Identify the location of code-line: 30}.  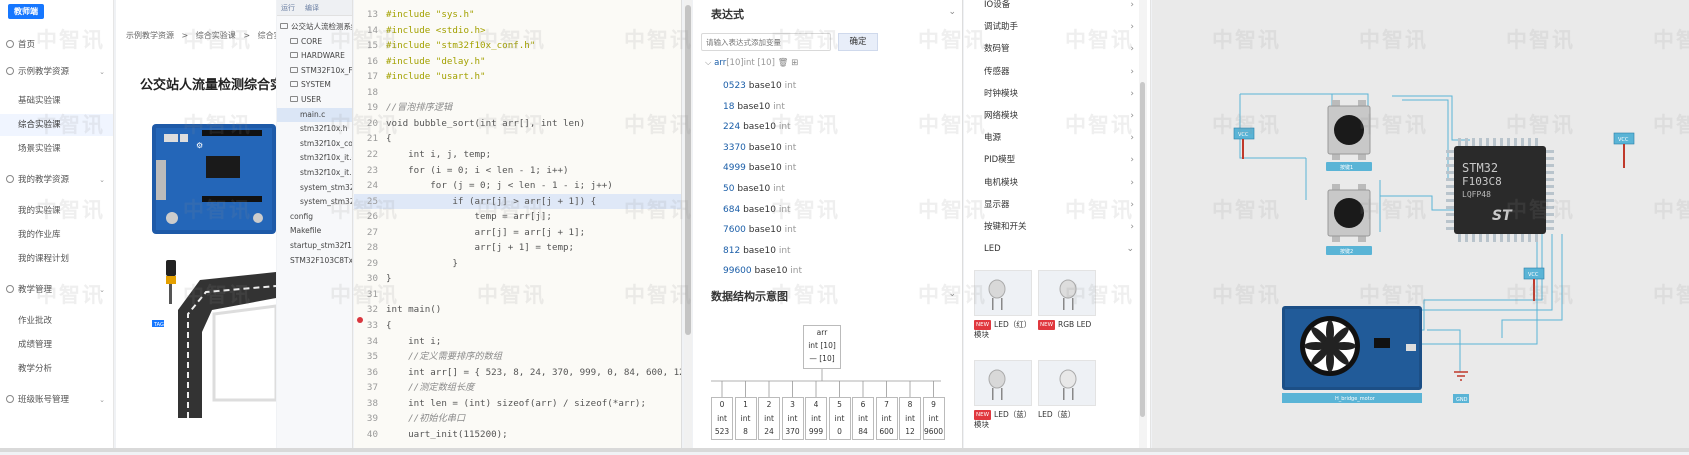
(517, 279).